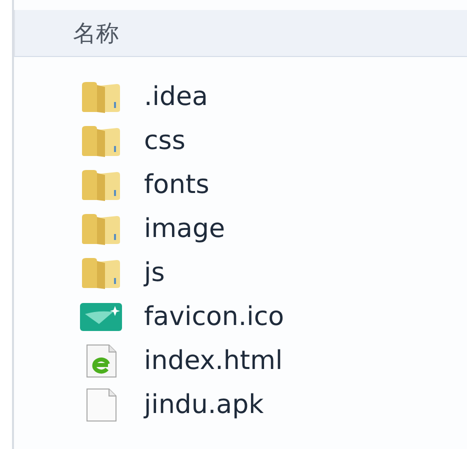  Describe the element at coordinates (154, 273) in the screenshot. I see `file-name: js` at that location.